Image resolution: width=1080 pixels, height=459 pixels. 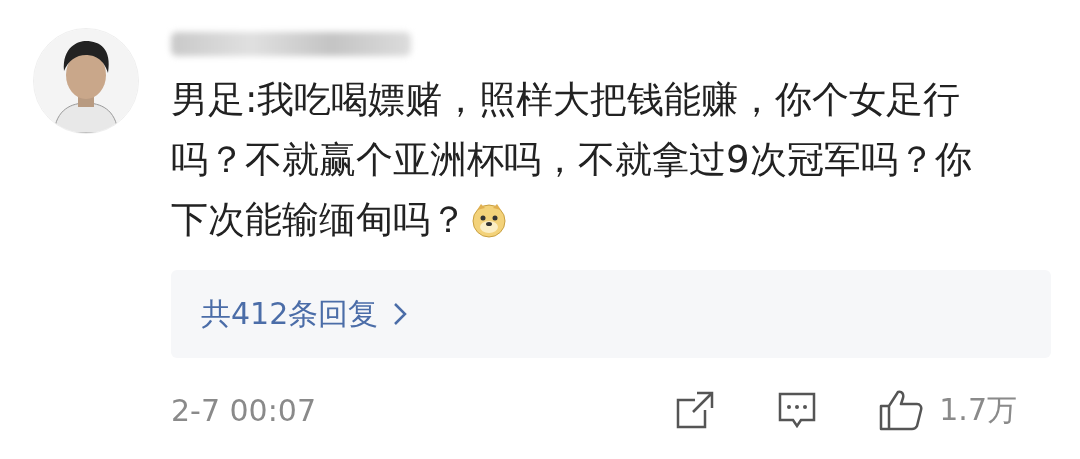 I want to click on comment-icon, so click(x=797, y=410).